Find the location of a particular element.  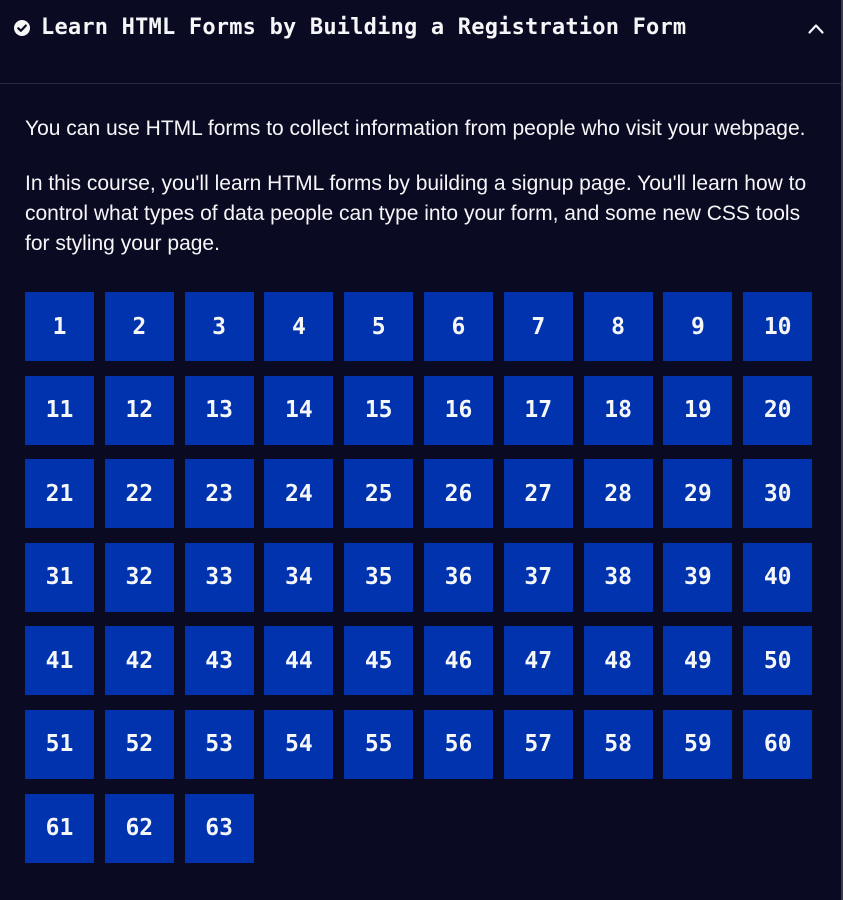

step-button-26: 26 is located at coordinates (458, 494).